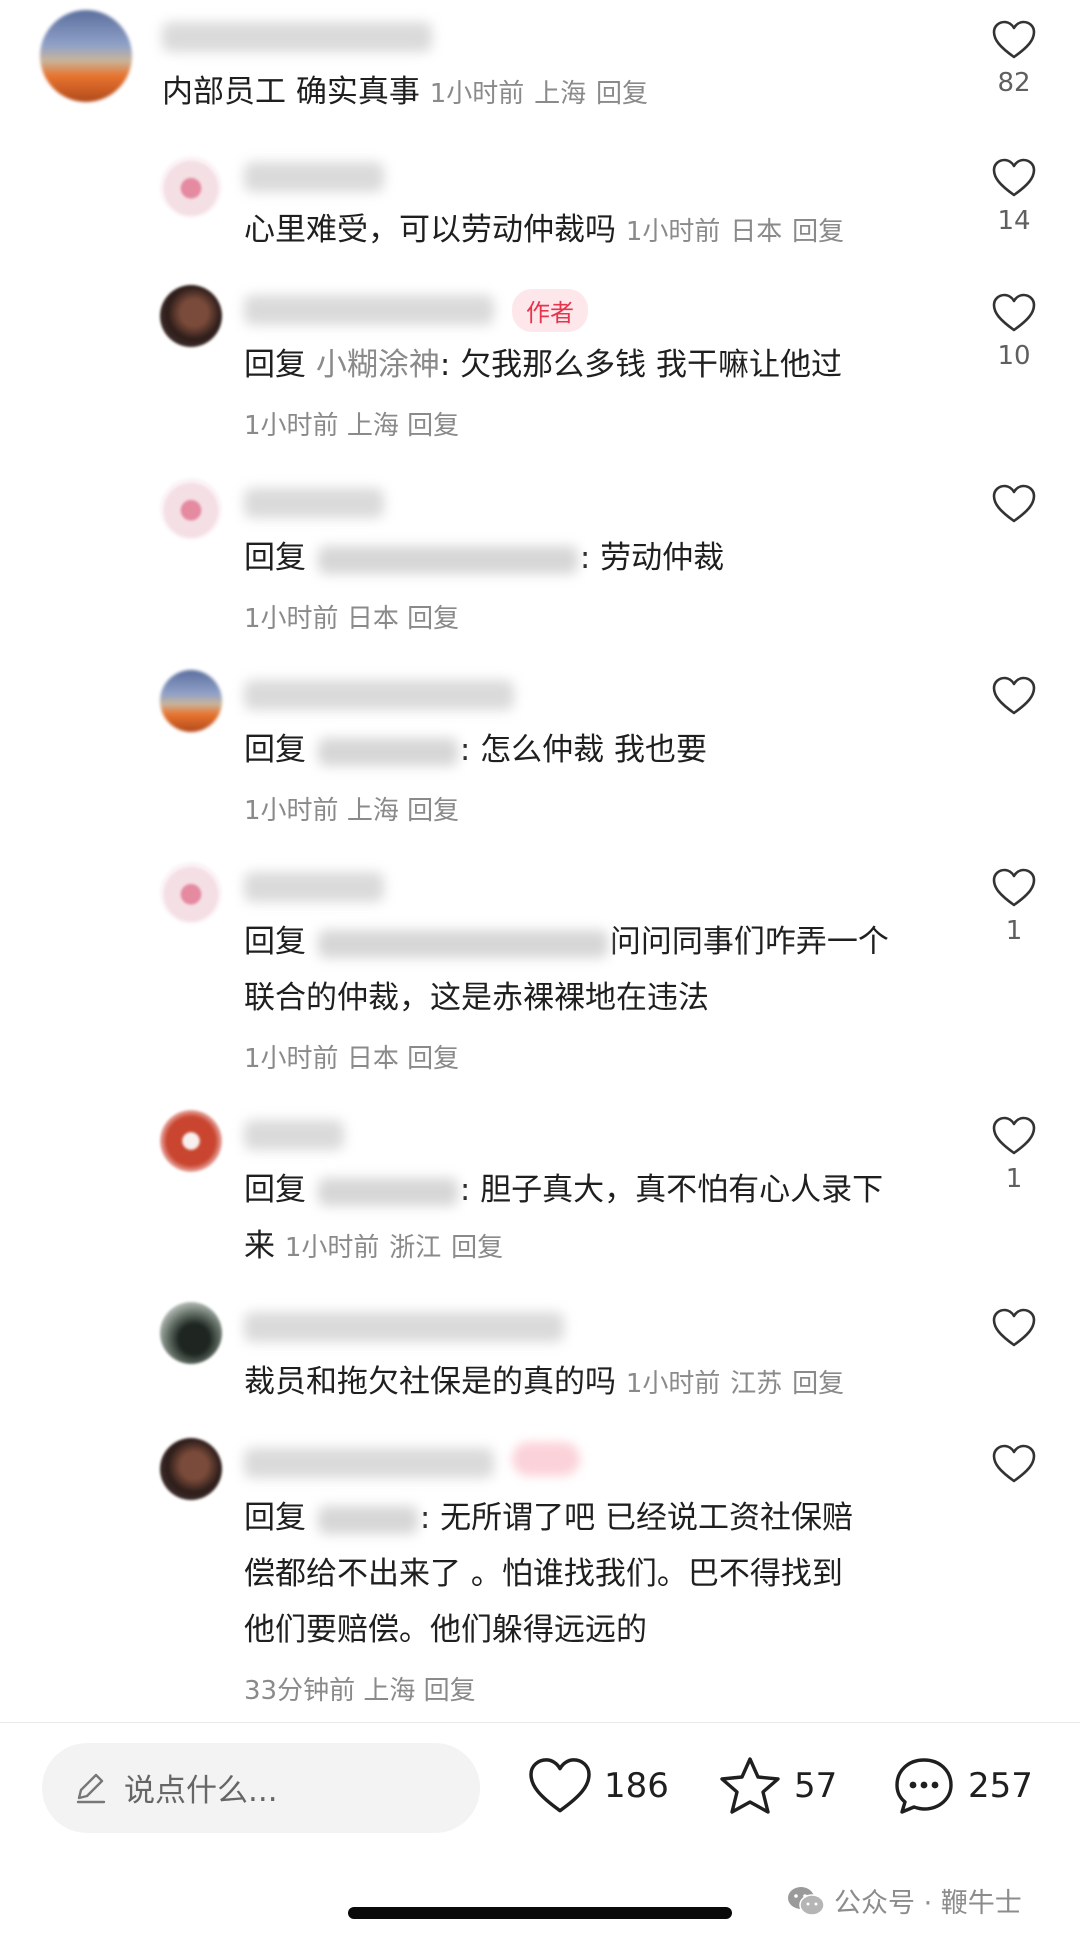 Image resolution: width=1080 pixels, height=1943 pixels. I want to click on wechat-icon, so click(806, 1901).